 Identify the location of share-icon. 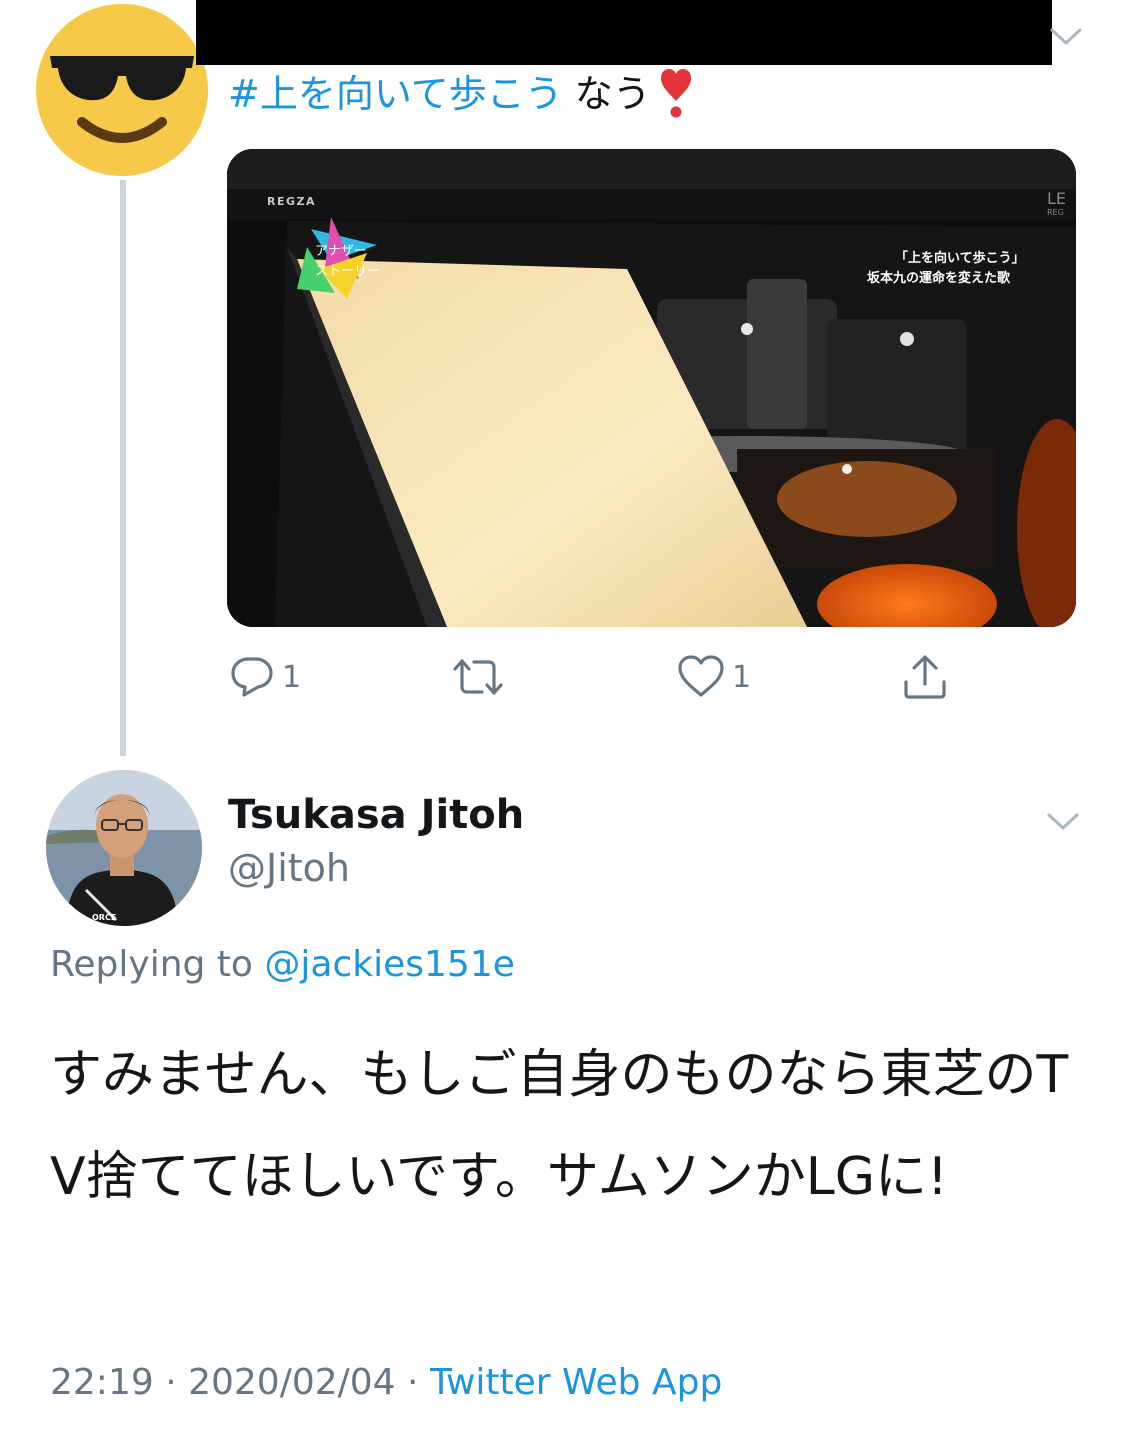
(925, 677).